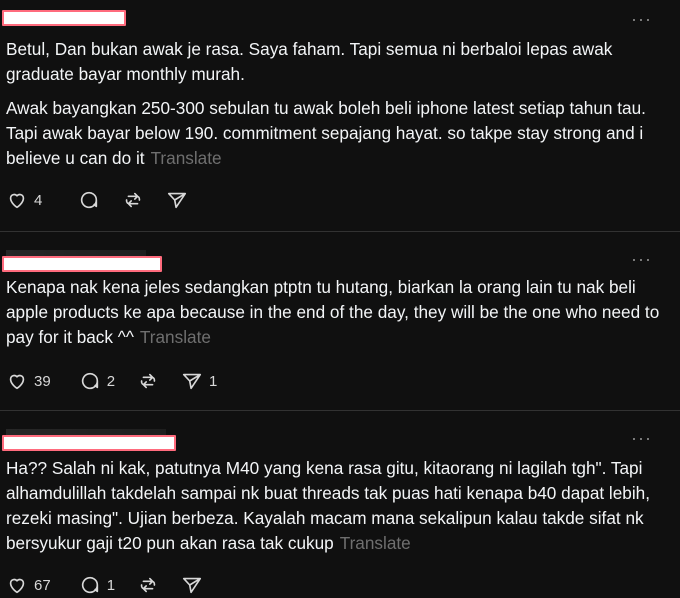  I want to click on like-count: 39, so click(42, 381).